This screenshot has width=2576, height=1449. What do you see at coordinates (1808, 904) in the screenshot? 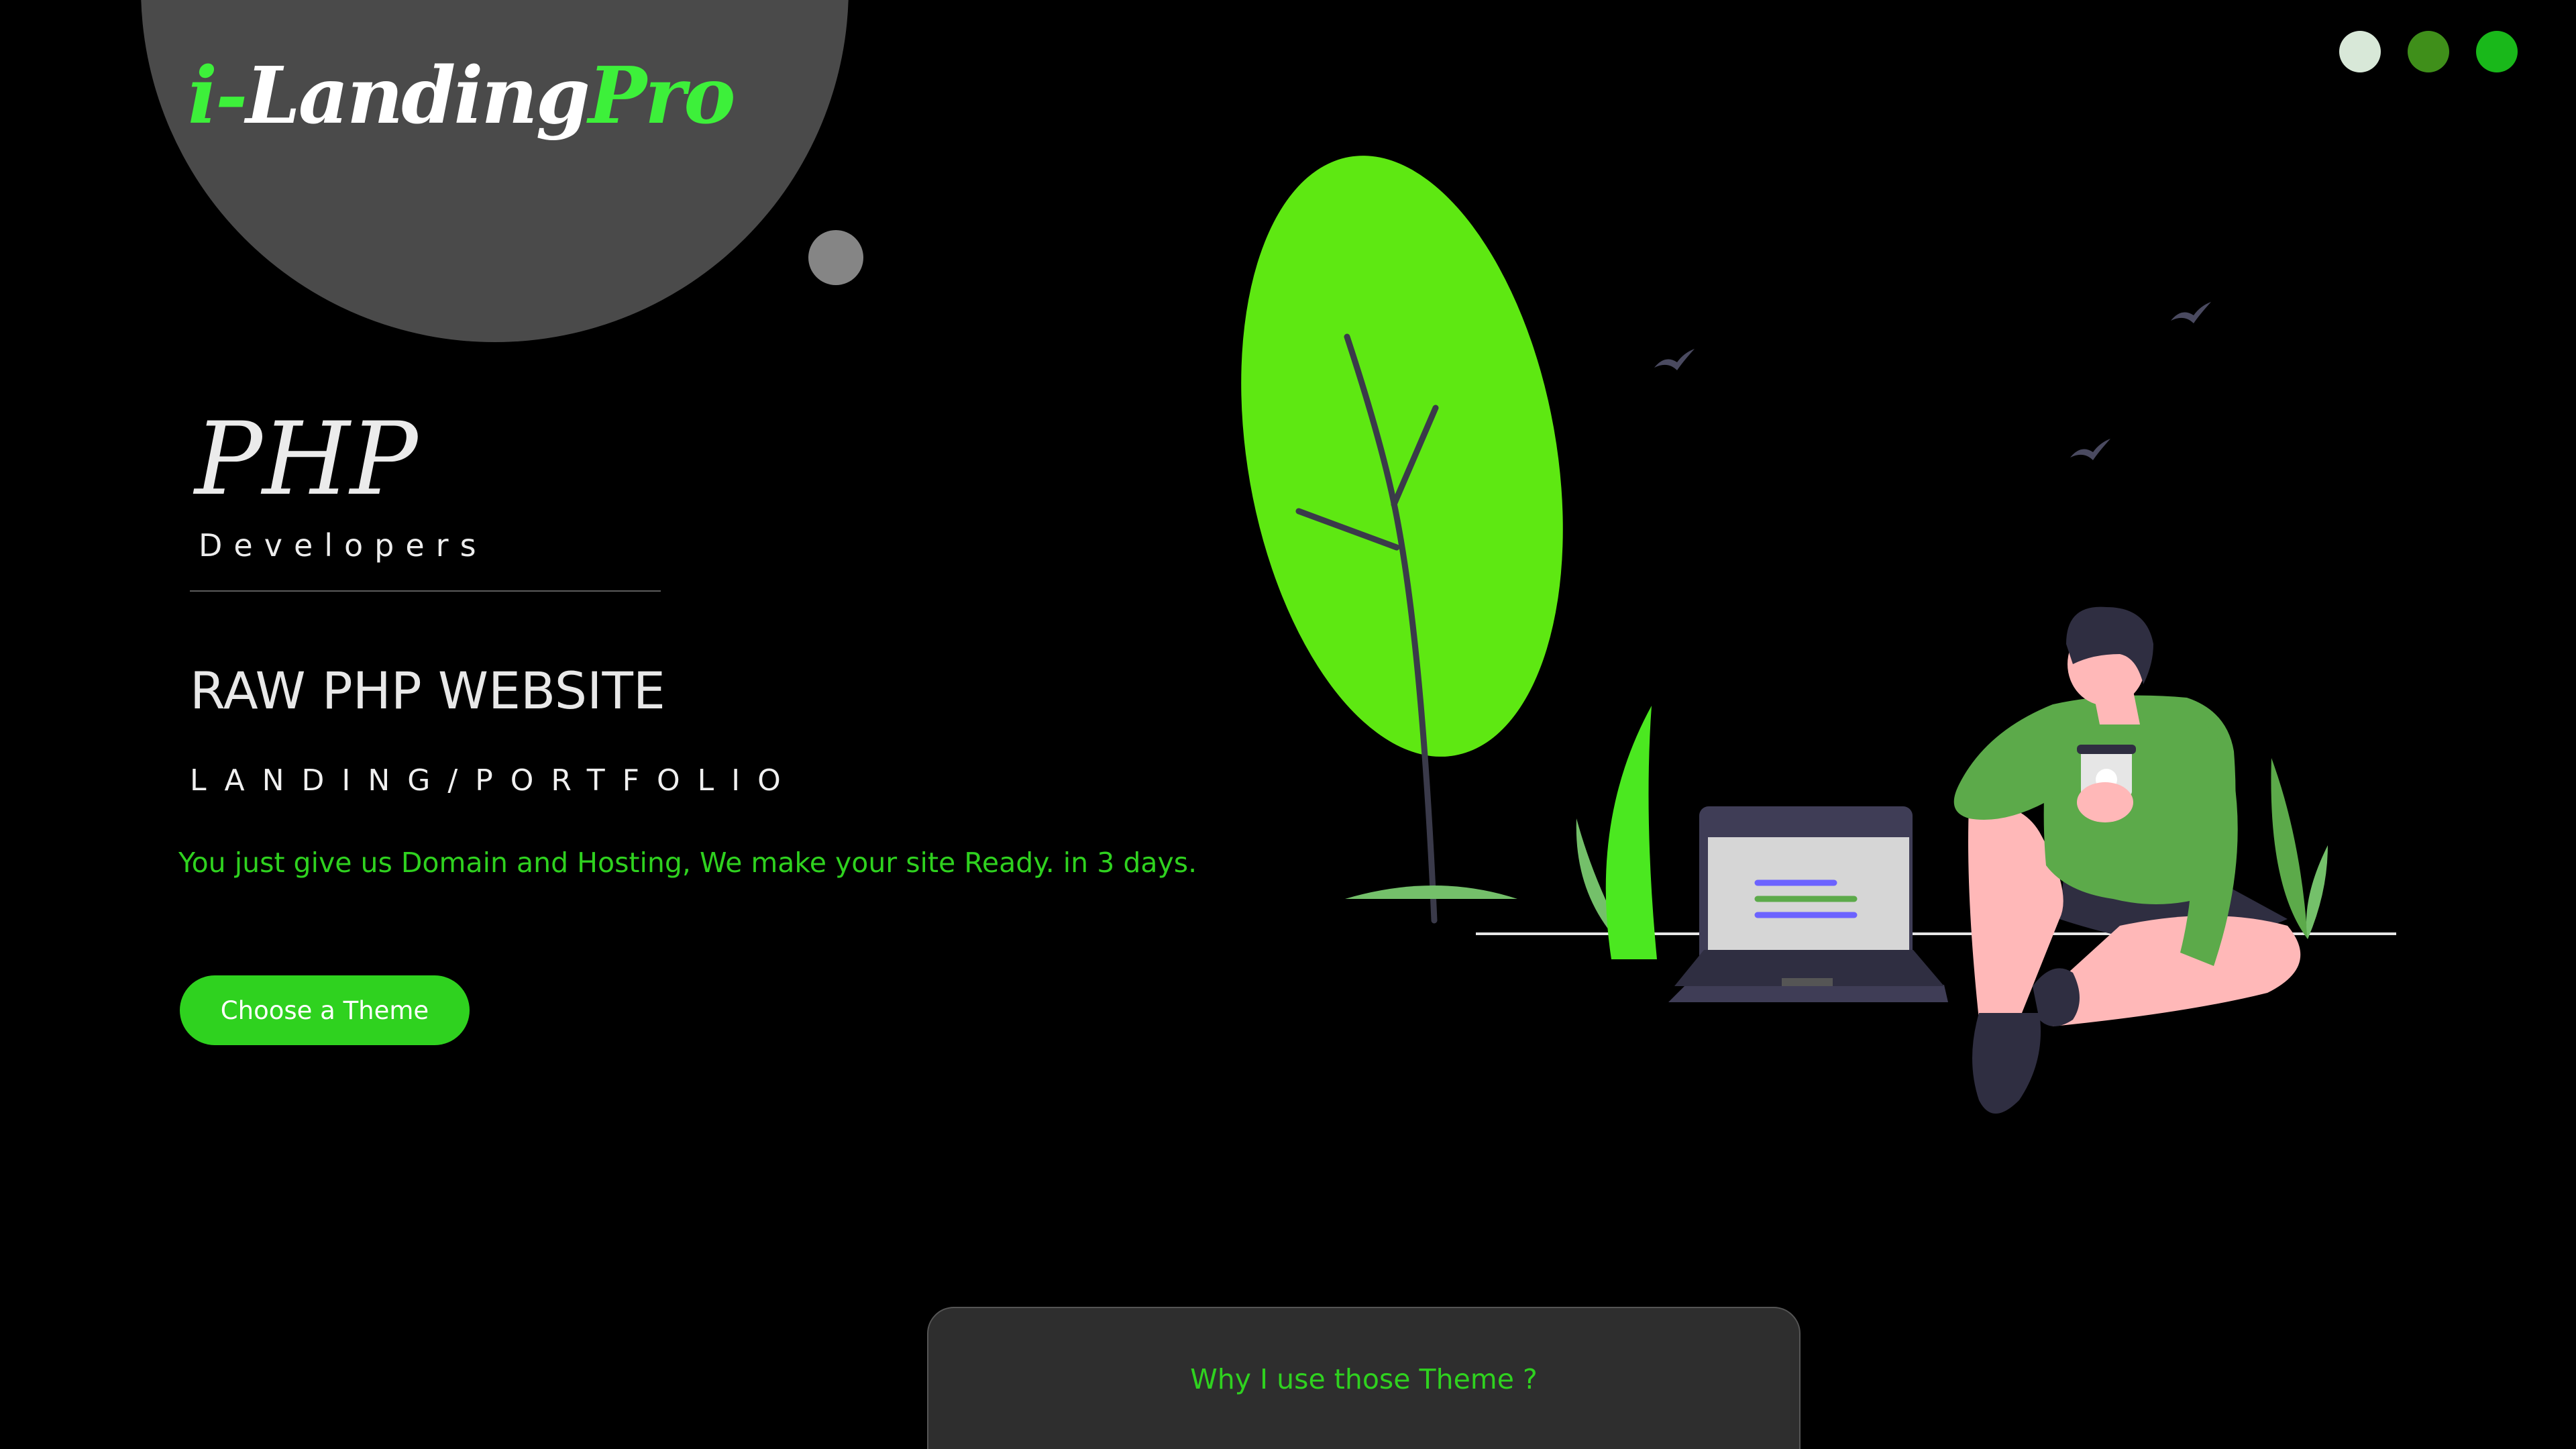
I see `laptop-icon` at bounding box center [1808, 904].